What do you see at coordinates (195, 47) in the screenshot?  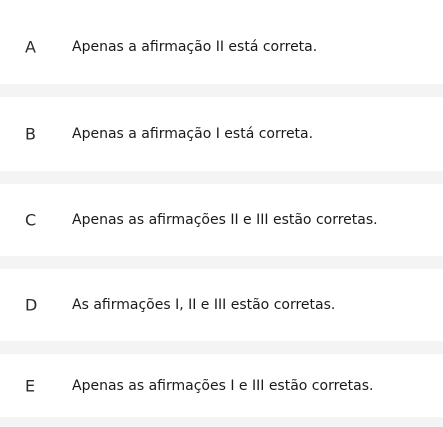 I see `option-text: Apenas a afirmação II está correta.` at bounding box center [195, 47].